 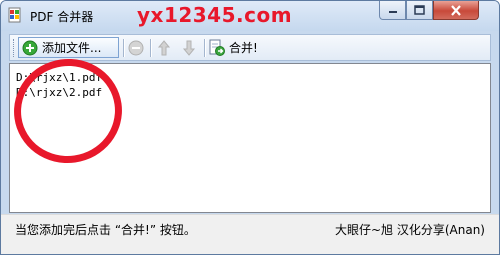 I want to click on move-up-icon, so click(x=164, y=48).